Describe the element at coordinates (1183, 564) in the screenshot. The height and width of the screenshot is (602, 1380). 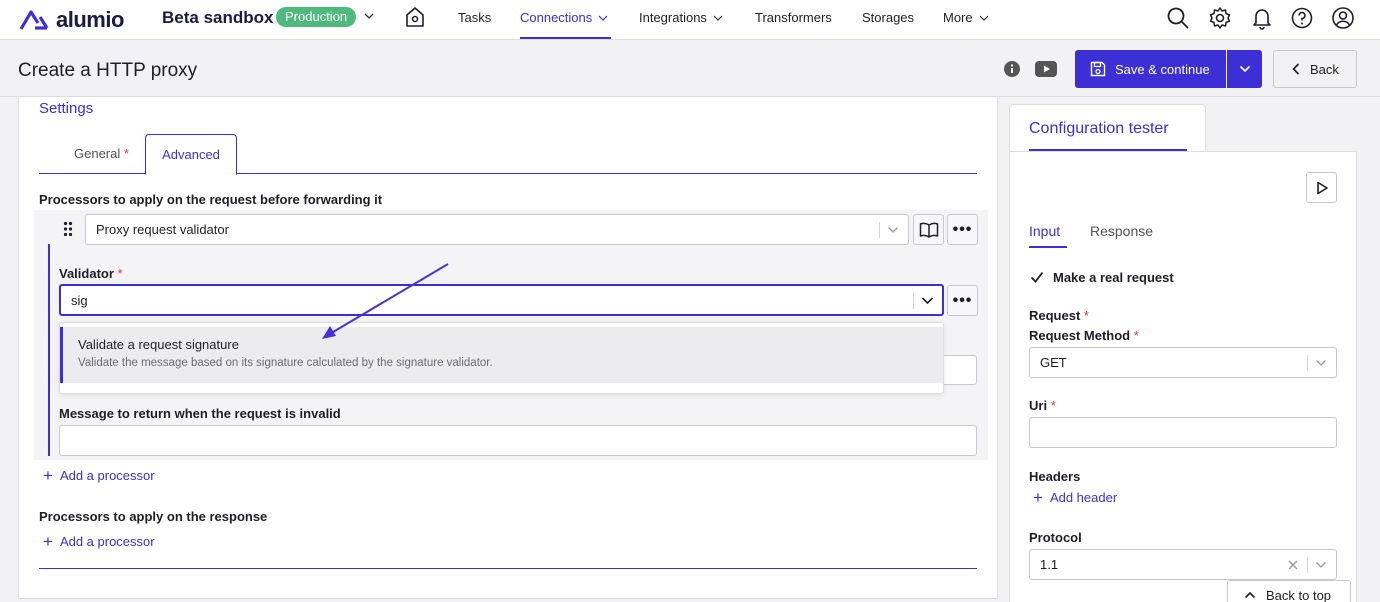
I see `protocol-select: 1.1` at that location.